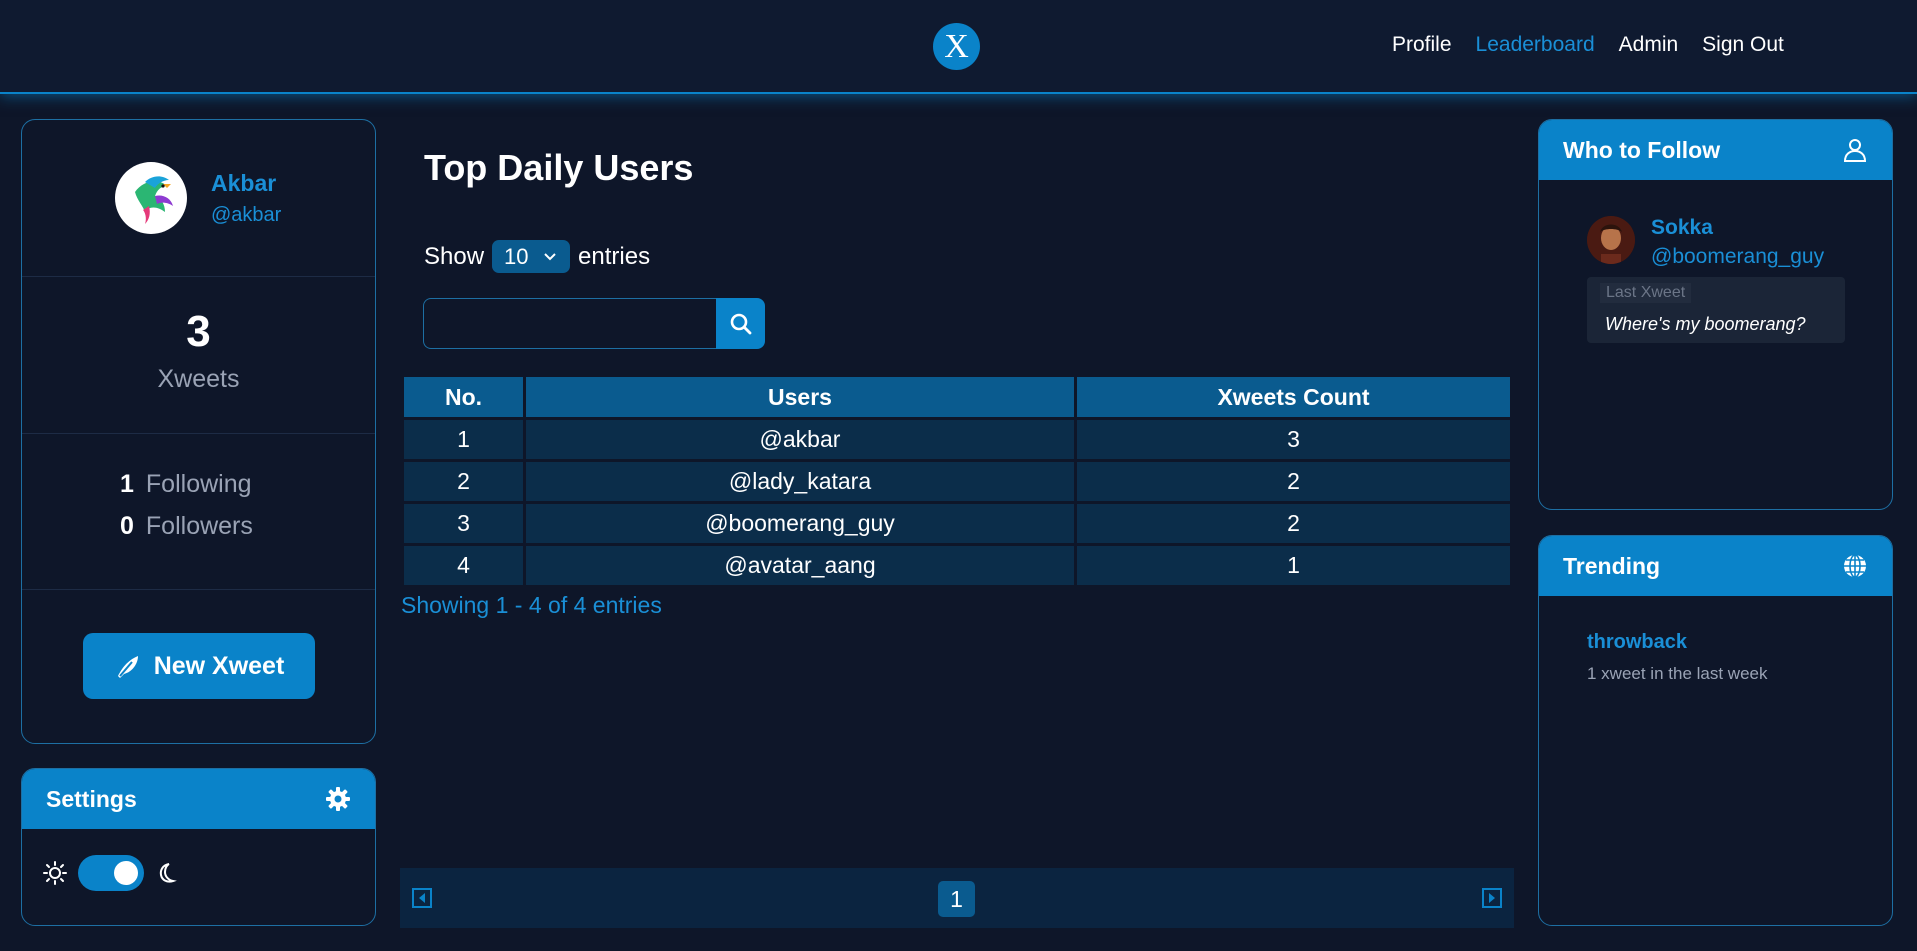 This screenshot has width=1917, height=951. Describe the element at coordinates (463, 397) in the screenshot. I see `column-header-no: No.` at that location.